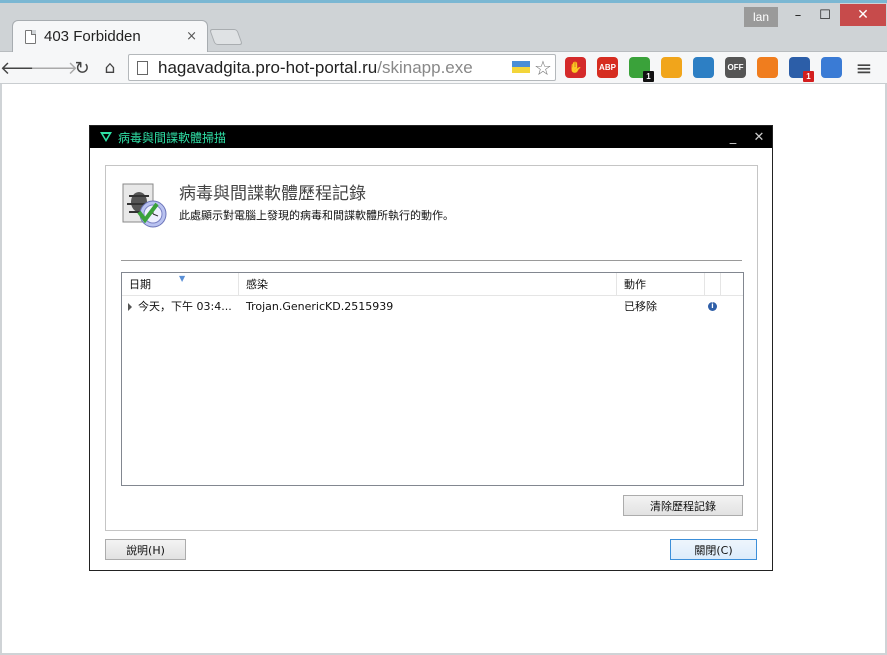  Describe the element at coordinates (54, 68) in the screenshot. I see `forward-arrow-icon: 🡒` at that location.